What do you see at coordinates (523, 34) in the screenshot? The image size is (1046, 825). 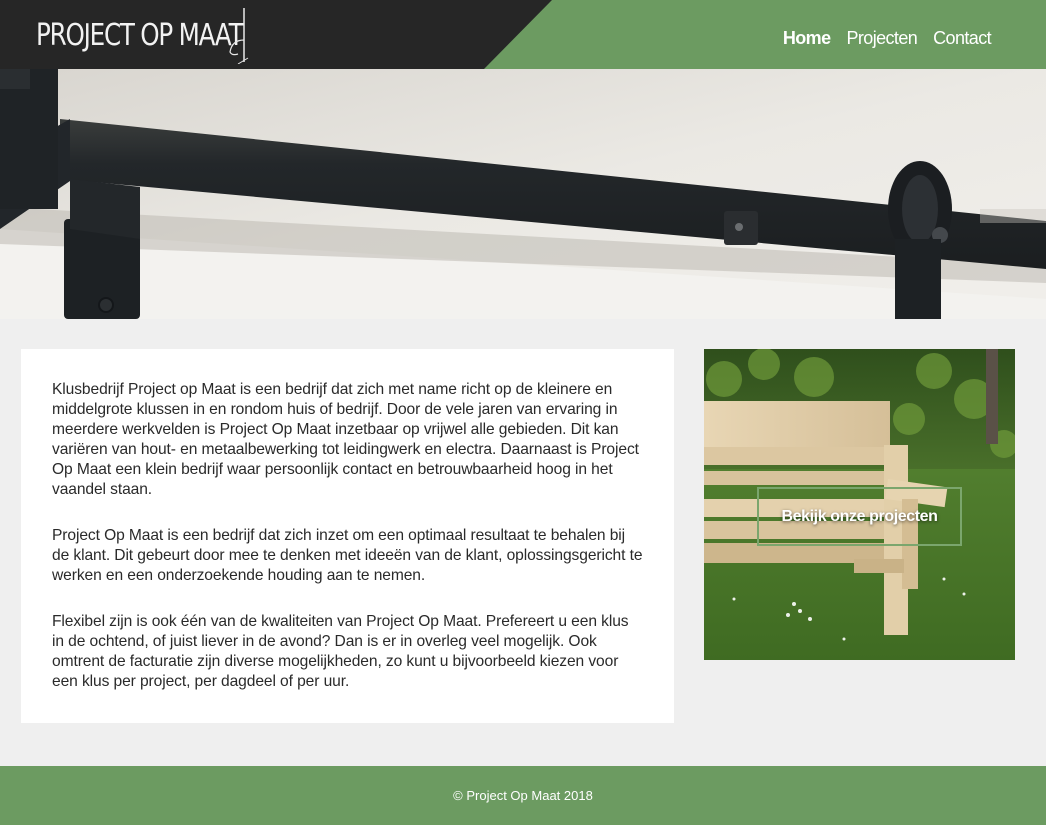 I see `site-header: PROJECT OP MAAT Home Projecten Contact` at bounding box center [523, 34].